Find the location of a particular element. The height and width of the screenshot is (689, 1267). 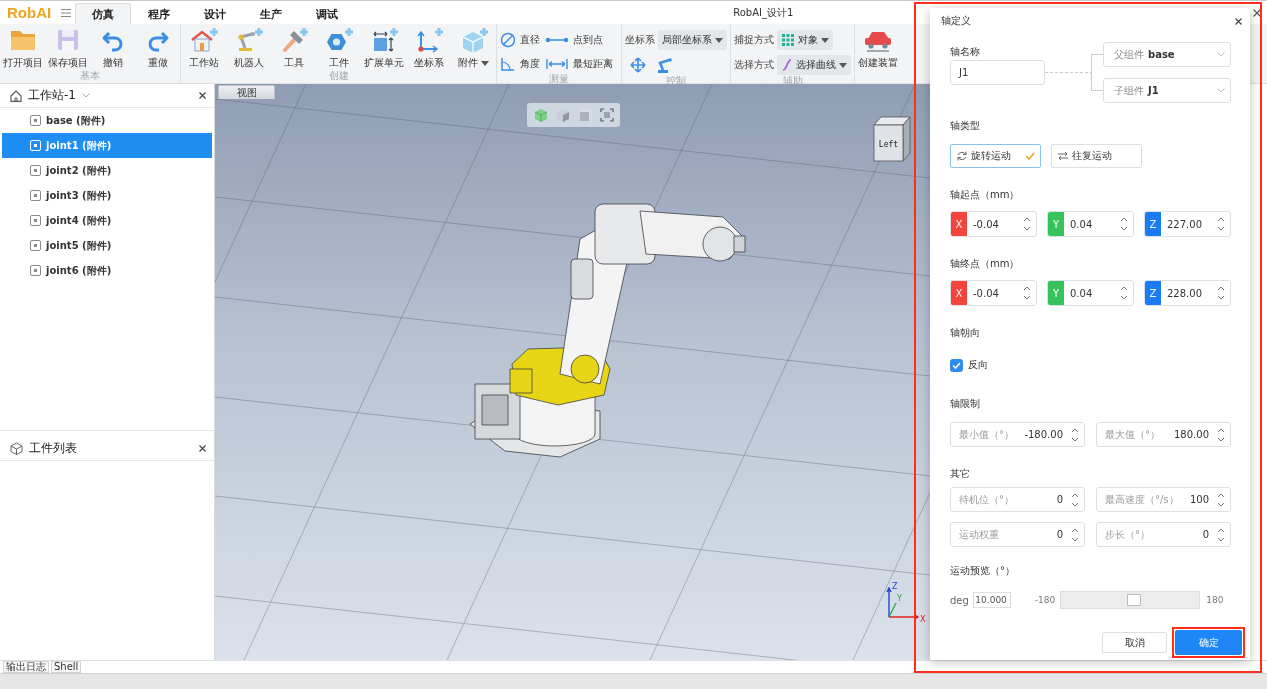

ribbon-button: 机器人 is located at coordinates (248, 48).